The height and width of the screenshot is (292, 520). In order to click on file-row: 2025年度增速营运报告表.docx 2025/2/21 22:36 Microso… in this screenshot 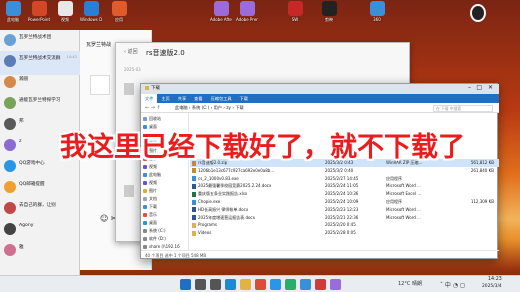, I will do `click(344, 218)`.